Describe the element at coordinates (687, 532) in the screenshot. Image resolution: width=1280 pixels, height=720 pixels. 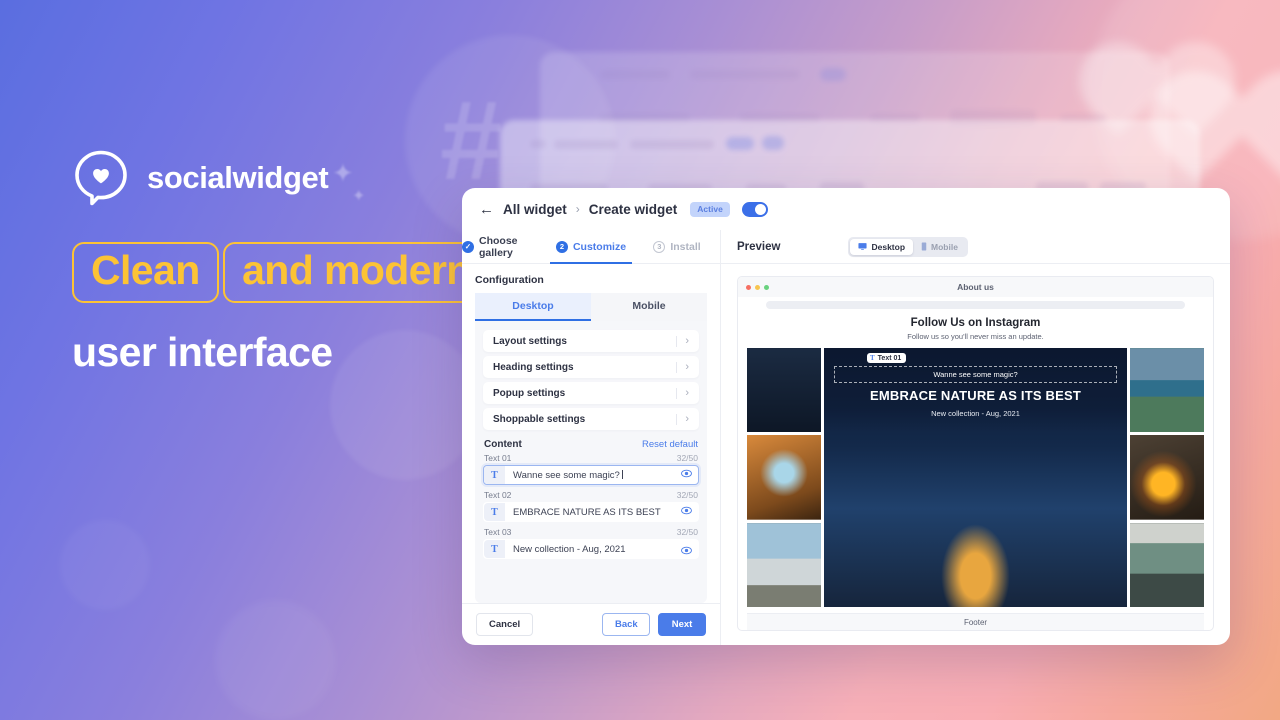
I see `text-03-counter: 32/50` at that location.